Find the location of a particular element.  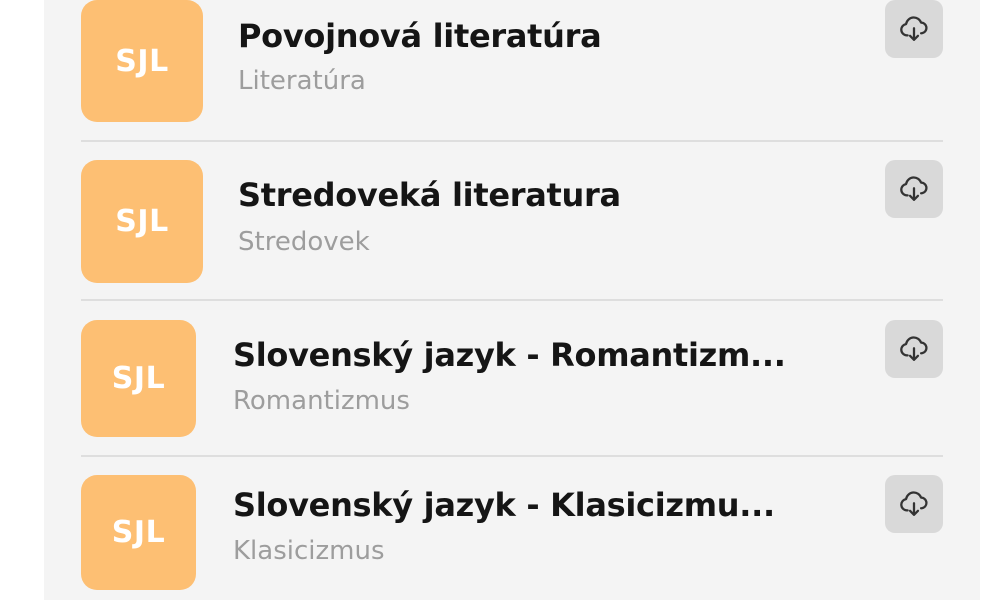

item-subtitle: Stredovek is located at coordinates (304, 242).